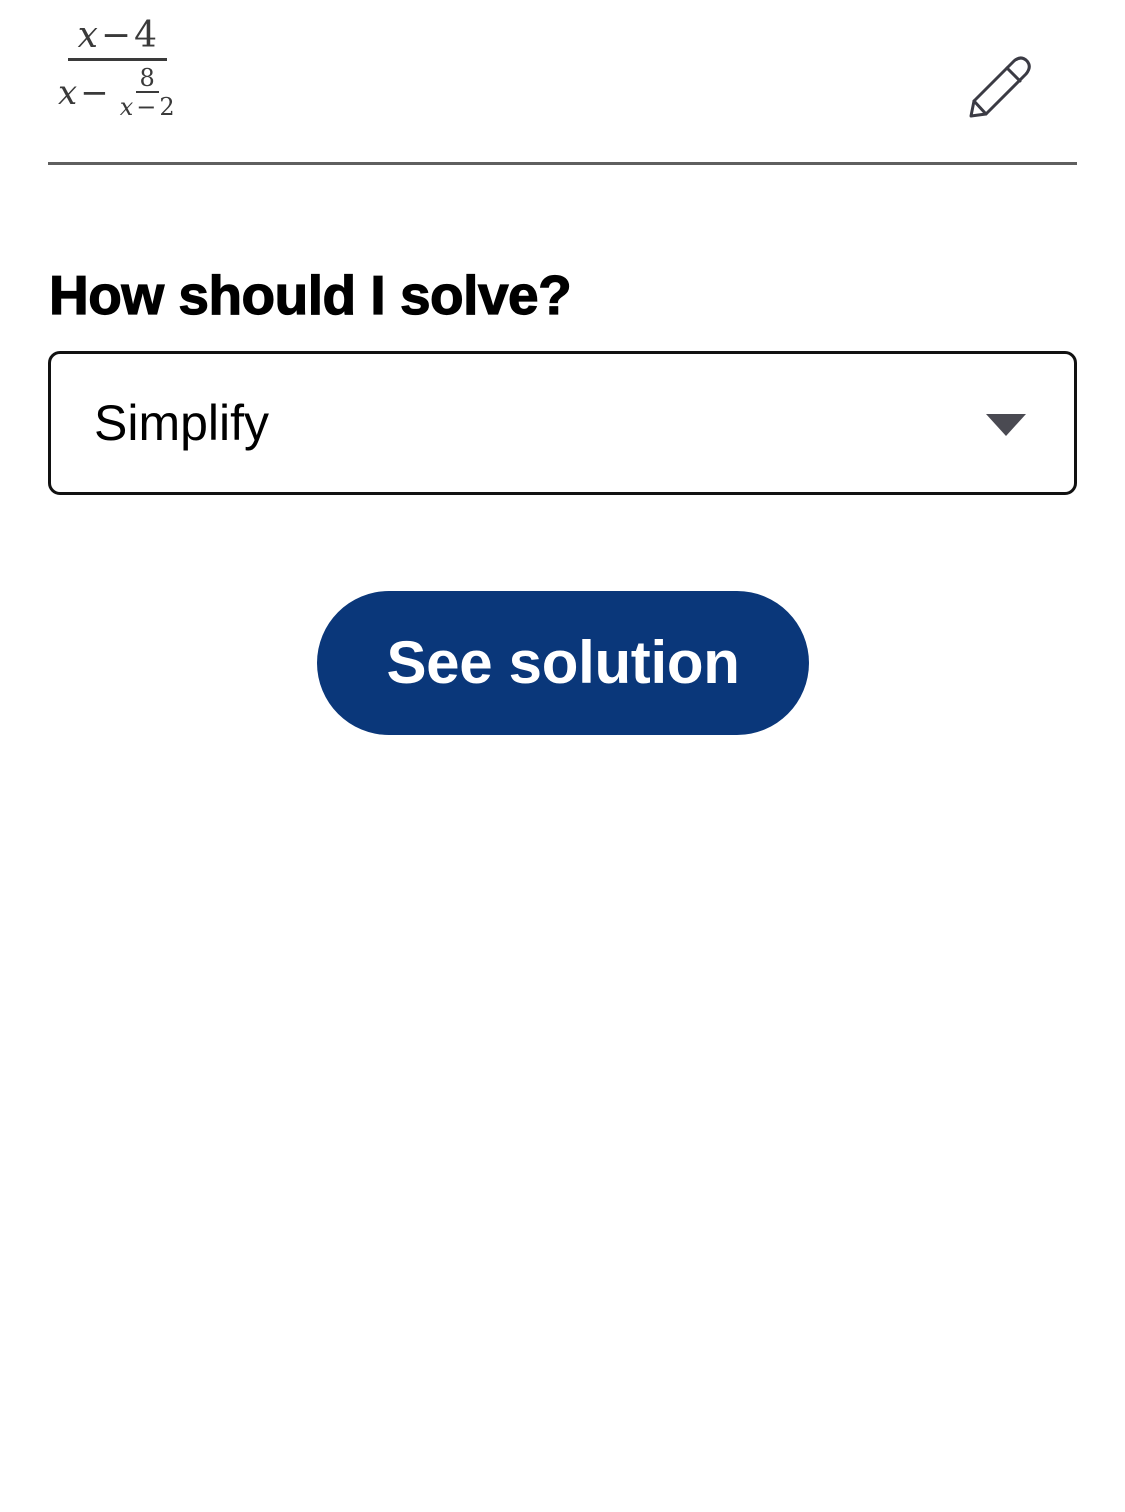 The height and width of the screenshot is (1512, 1125). Describe the element at coordinates (126, 107) in the screenshot. I see `nested-denominator-variable: x` at that location.